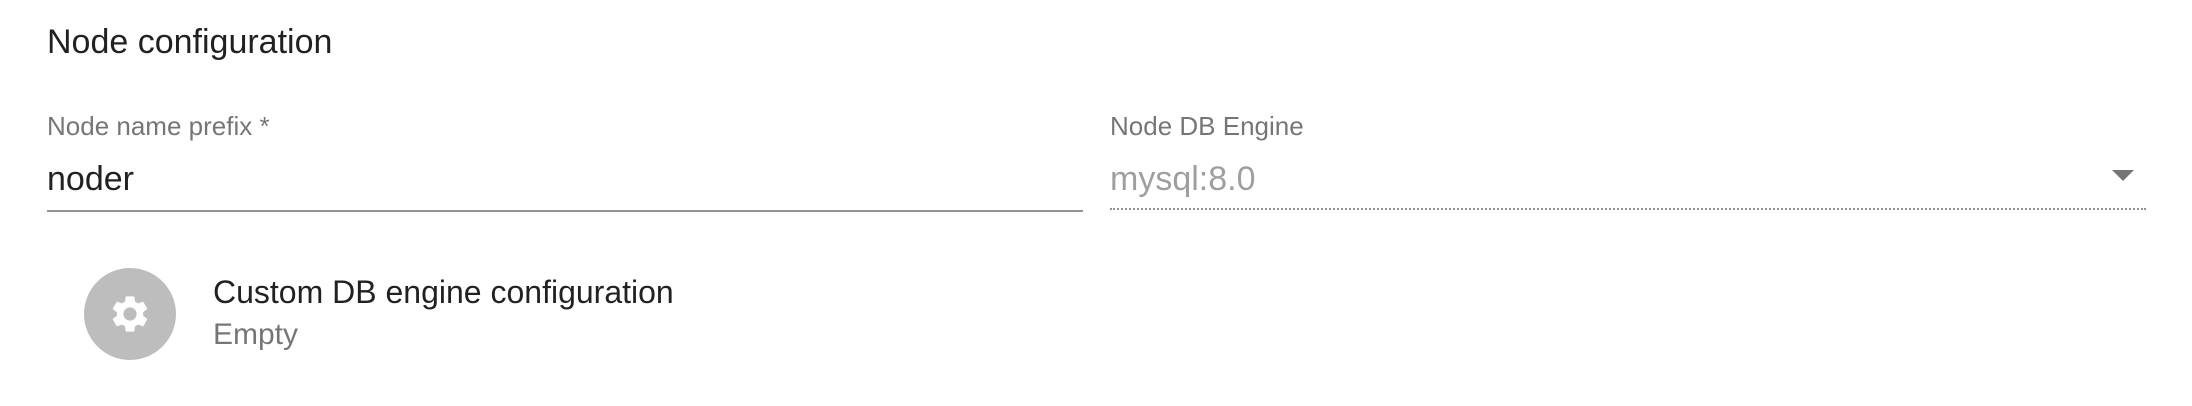 The height and width of the screenshot is (406, 2192). Describe the element at coordinates (1628, 209) in the screenshot. I see `node-db-engine-underline` at that location.